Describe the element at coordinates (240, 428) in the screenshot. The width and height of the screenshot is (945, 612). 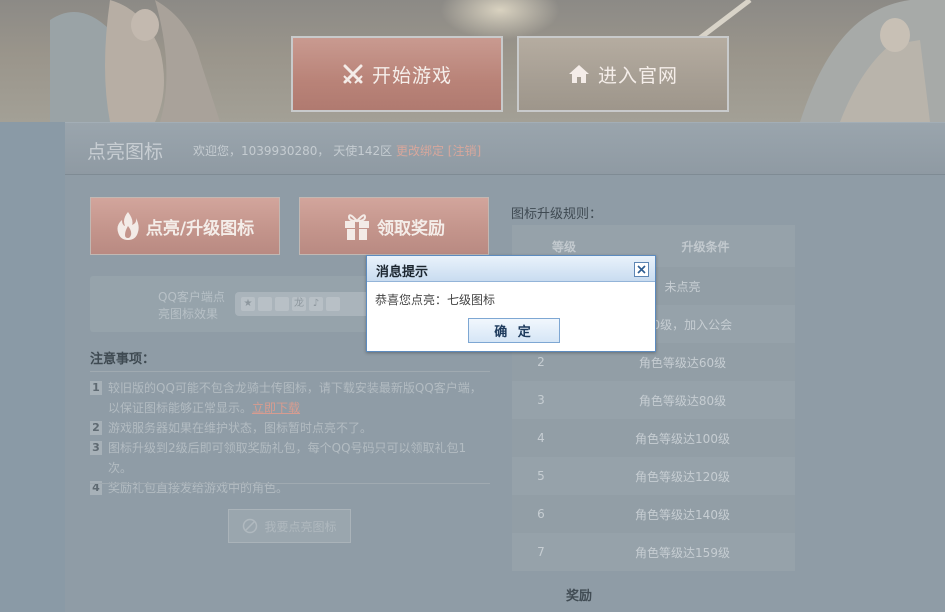
I see `note-text: 游戏服务器如果在维护状态，图标暂时点亮不了。` at that location.